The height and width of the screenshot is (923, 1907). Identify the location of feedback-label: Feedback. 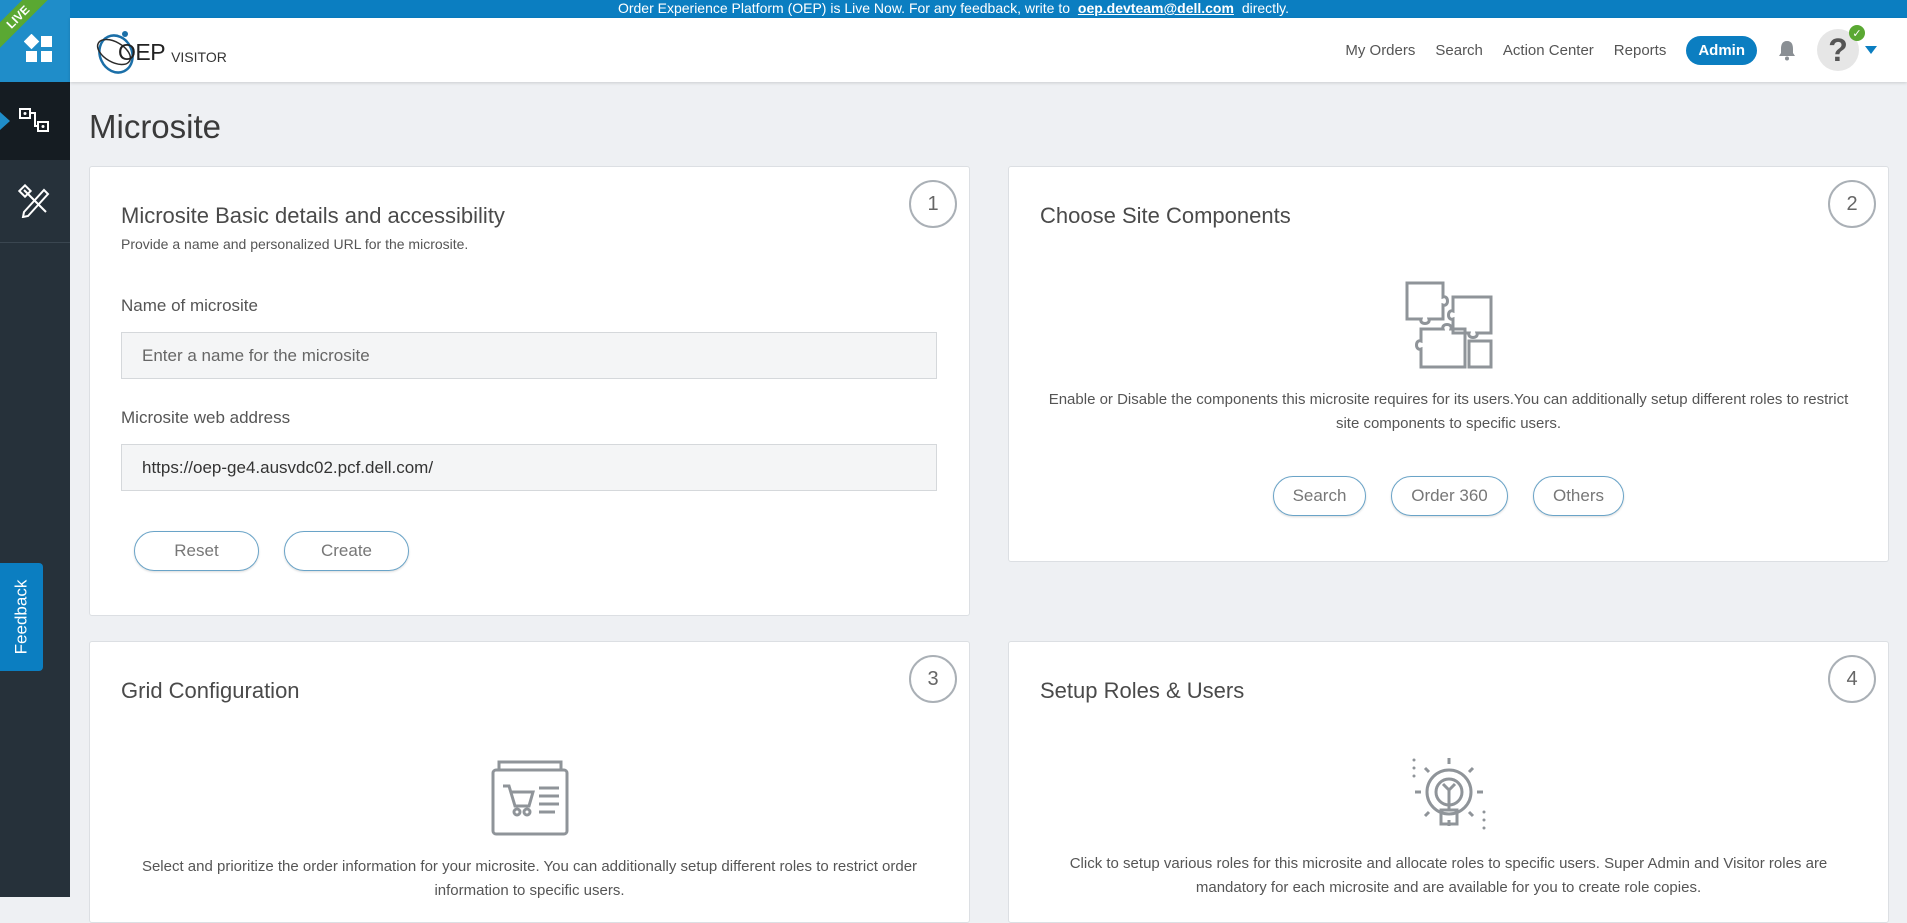
(21, 617).